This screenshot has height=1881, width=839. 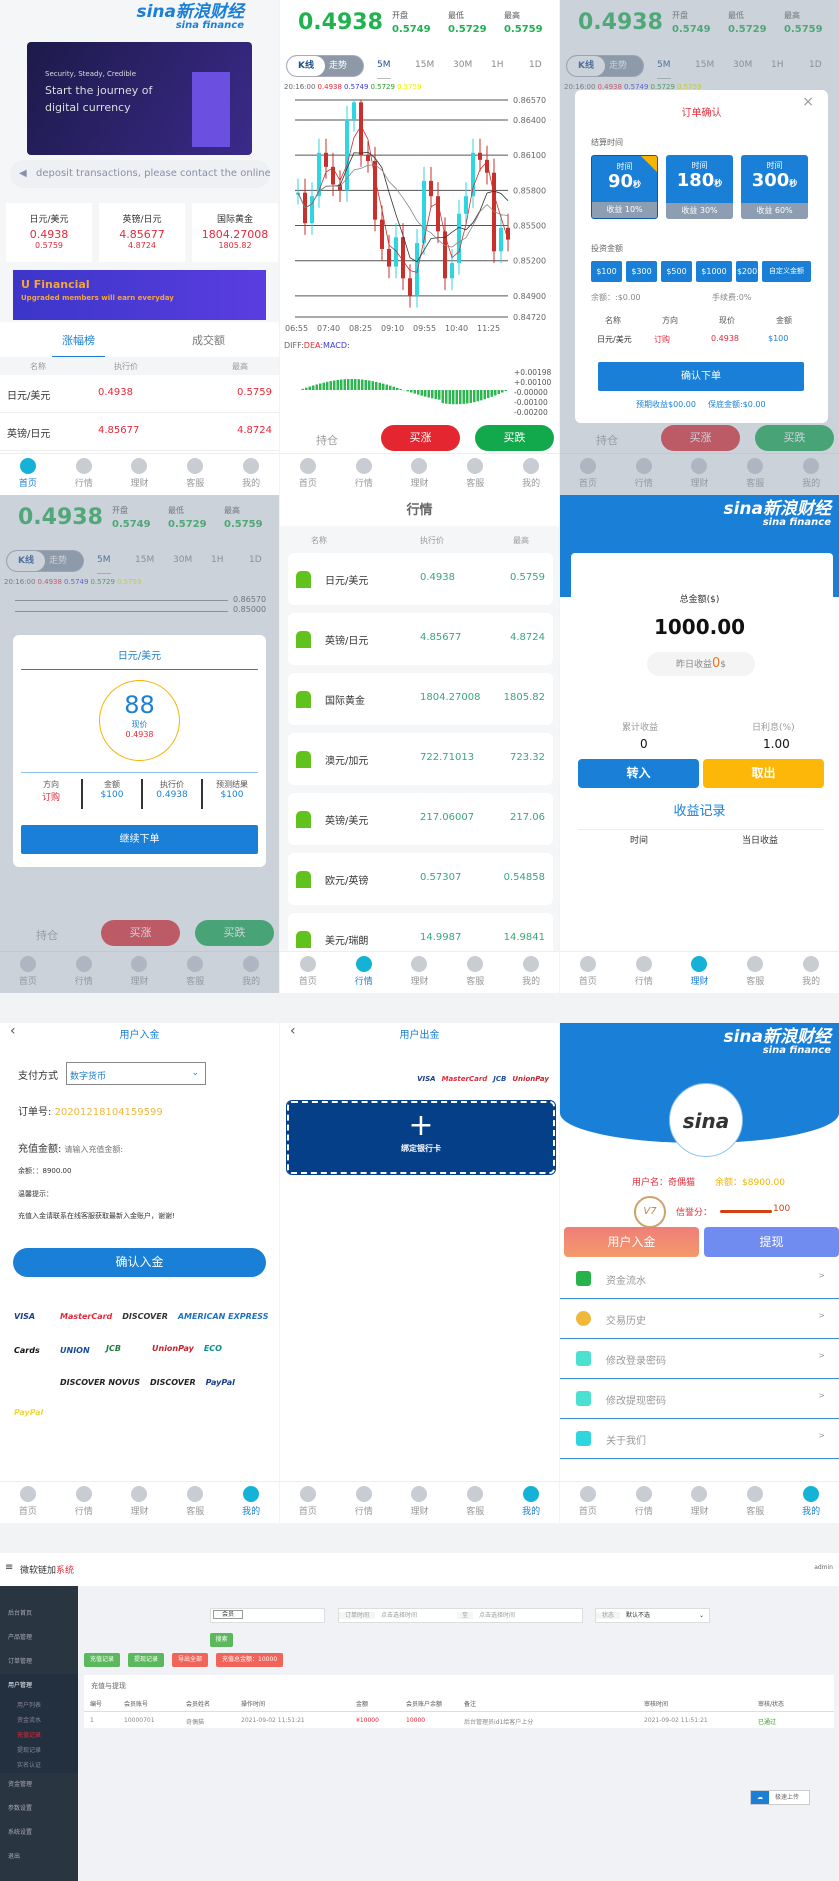 What do you see at coordinates (638, 773) in the screenshot?
I see `transfer-in-button: 转入` at bounding box center [638, 773].